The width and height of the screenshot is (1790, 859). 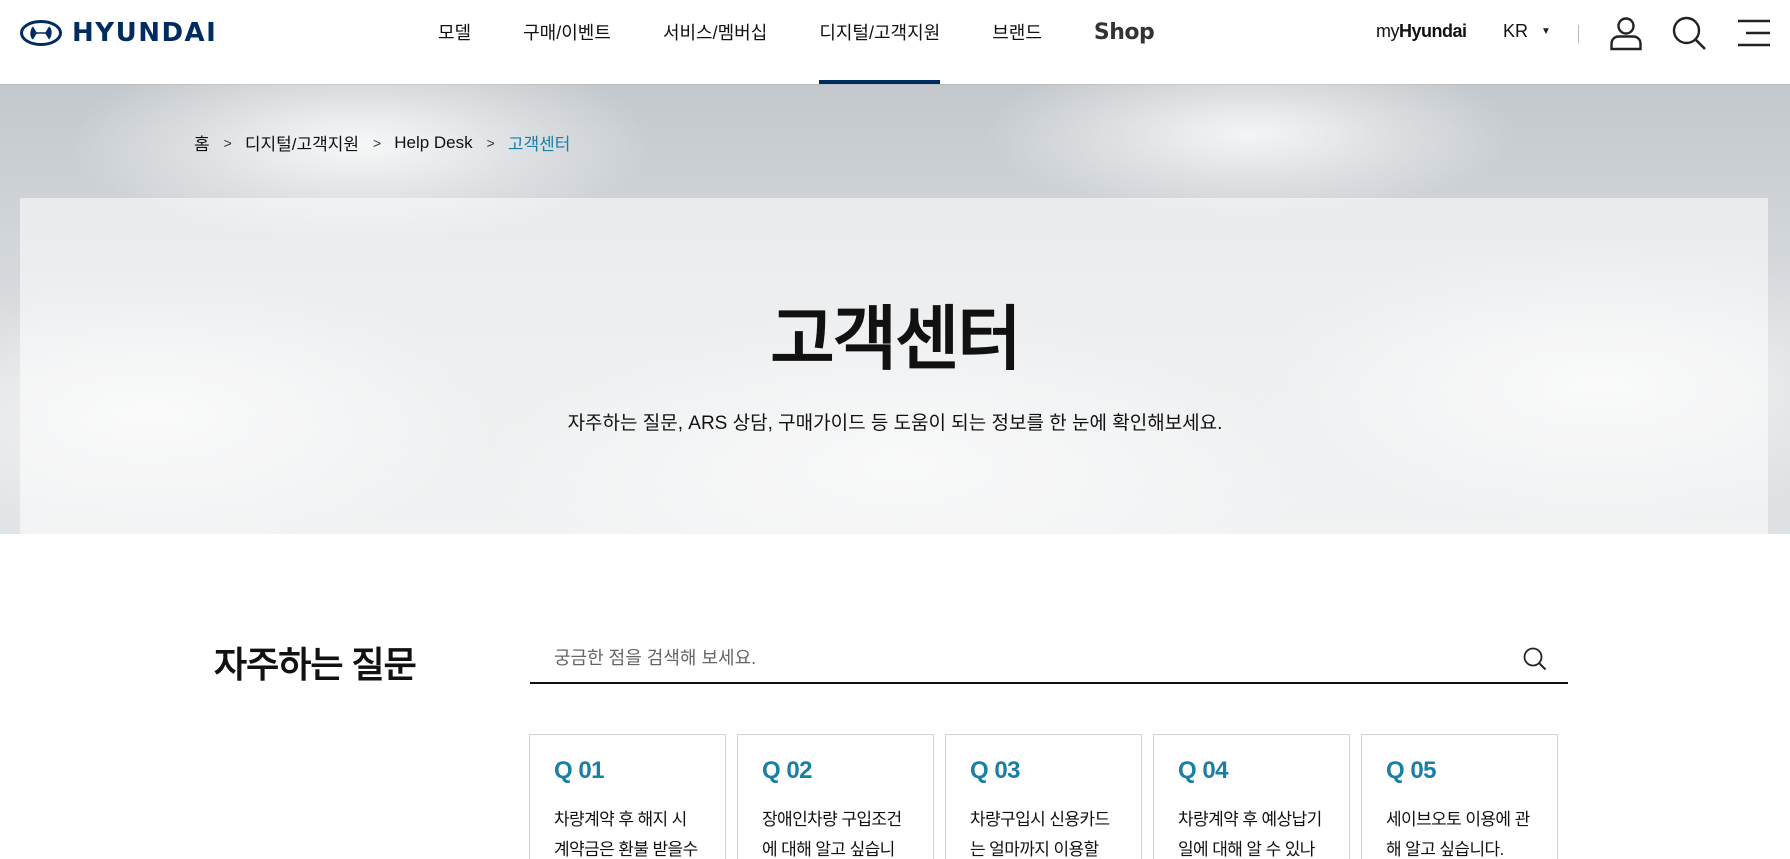 What do you see at coordinates (1024, 658) in the screenshot?
I see `faq-search-input` at bounding box center [1024, 658].